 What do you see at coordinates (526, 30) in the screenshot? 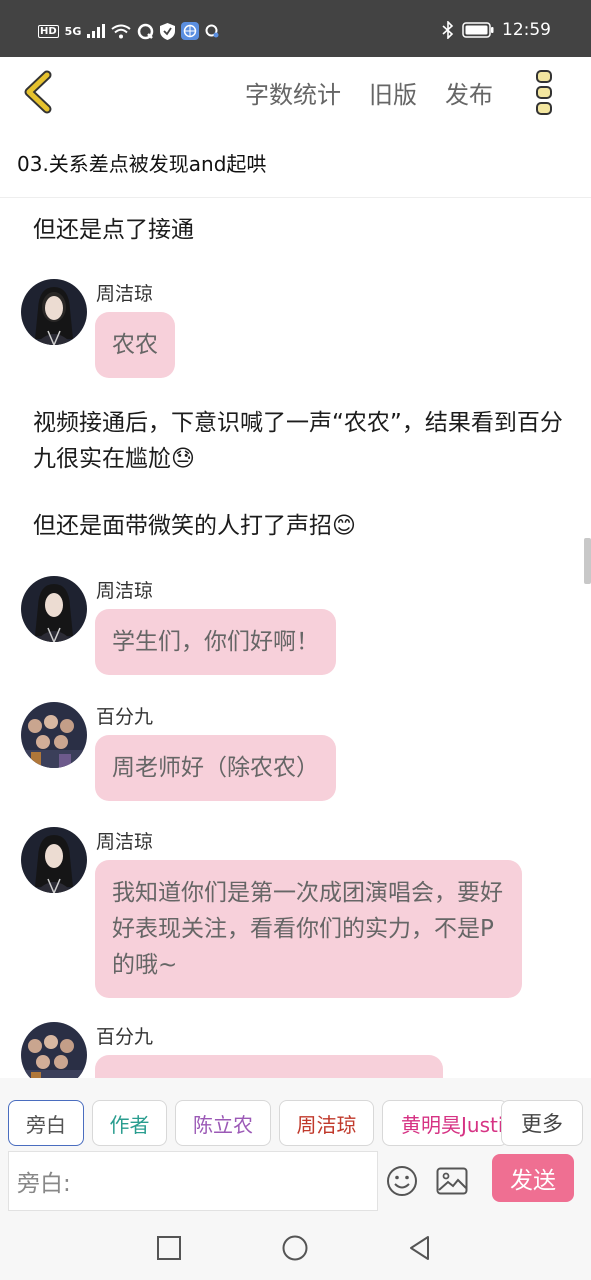
I see `status-time: 12:59` at bounding box center [526, 30].